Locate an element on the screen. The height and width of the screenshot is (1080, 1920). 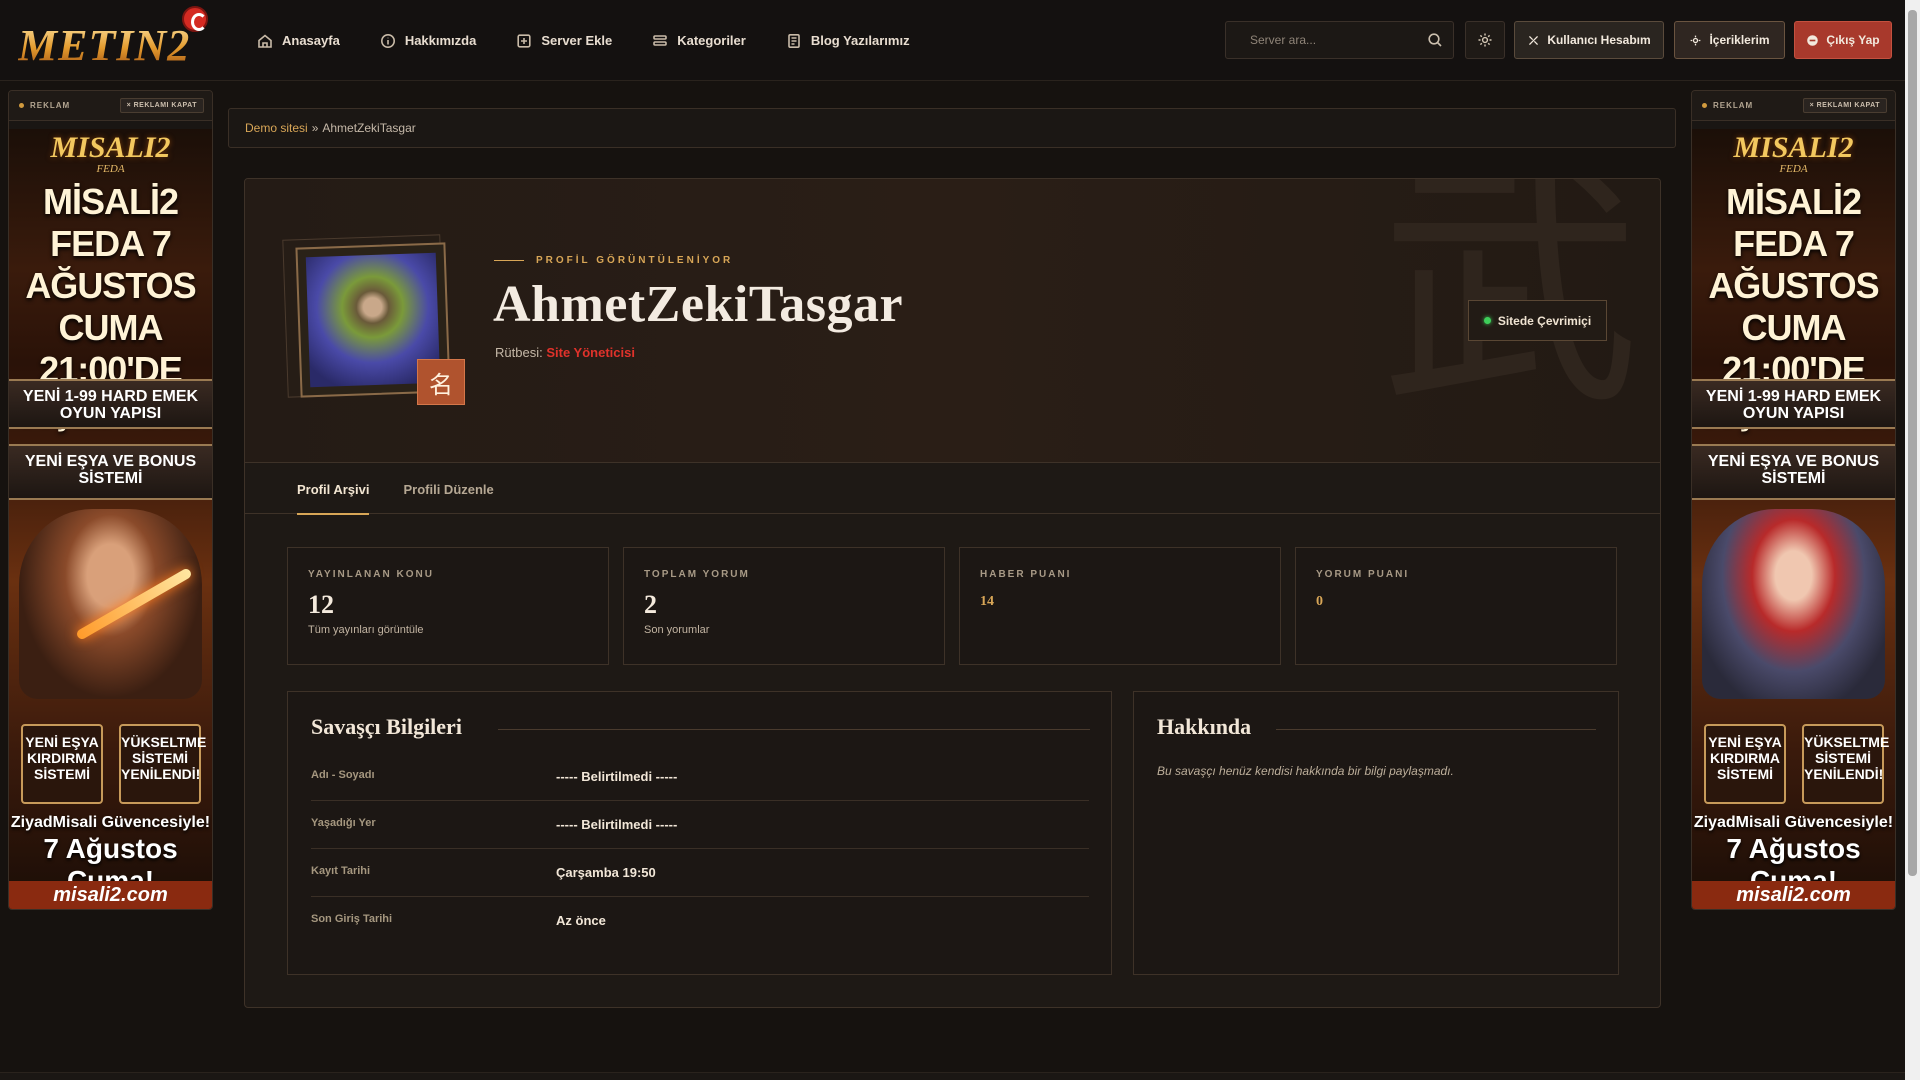
ad-tag-label: REKLAM is located at coordinates (50, 105).